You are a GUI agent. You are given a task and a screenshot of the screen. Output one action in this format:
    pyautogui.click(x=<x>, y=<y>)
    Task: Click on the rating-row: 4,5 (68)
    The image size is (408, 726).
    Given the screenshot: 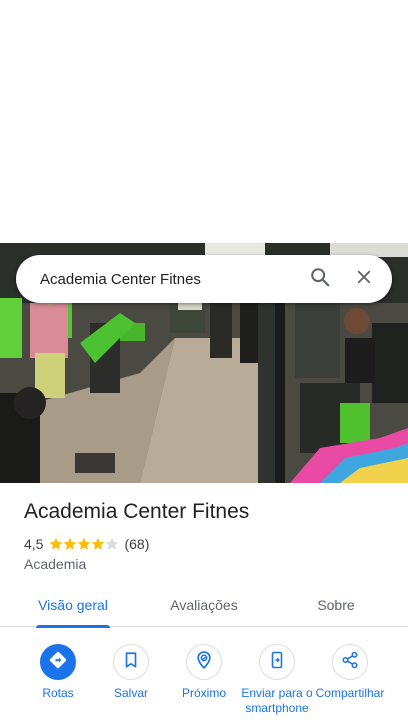 What is the action you would take?
    pyautogui.click(x=86, y=544)
    